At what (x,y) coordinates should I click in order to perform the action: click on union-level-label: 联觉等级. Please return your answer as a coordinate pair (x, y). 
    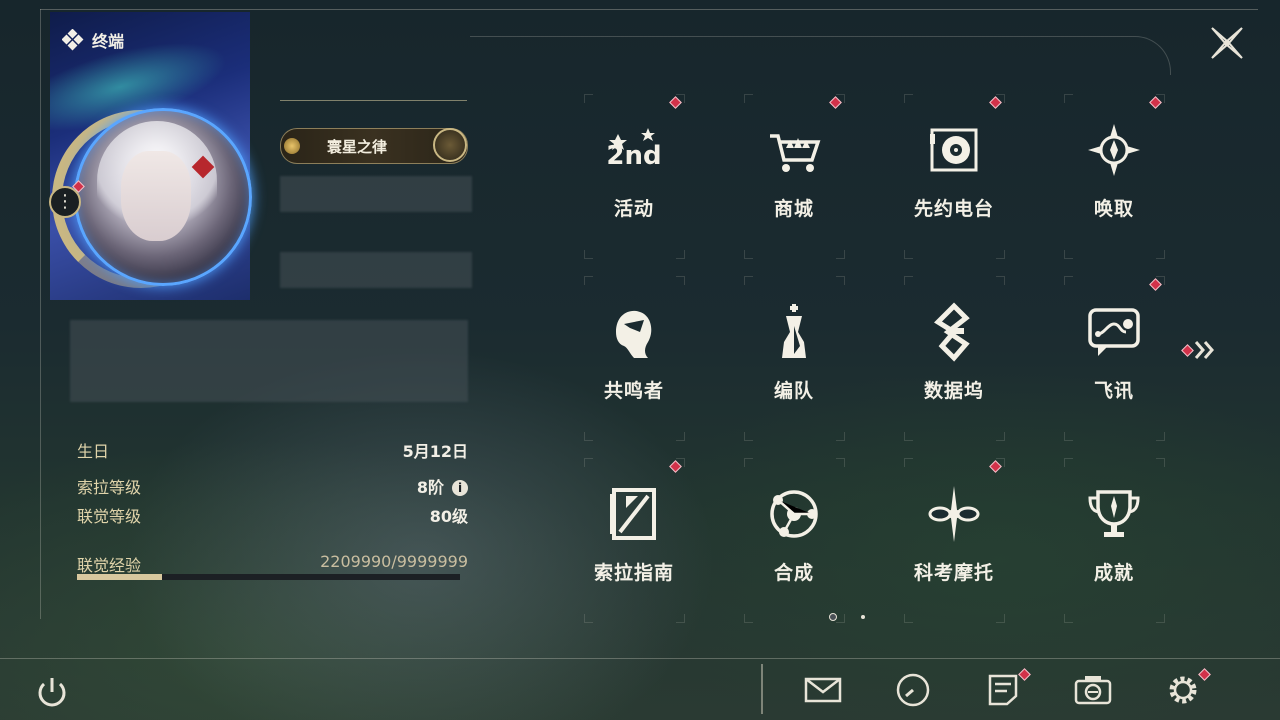
    Looking at the image, I should click on (109, 516).